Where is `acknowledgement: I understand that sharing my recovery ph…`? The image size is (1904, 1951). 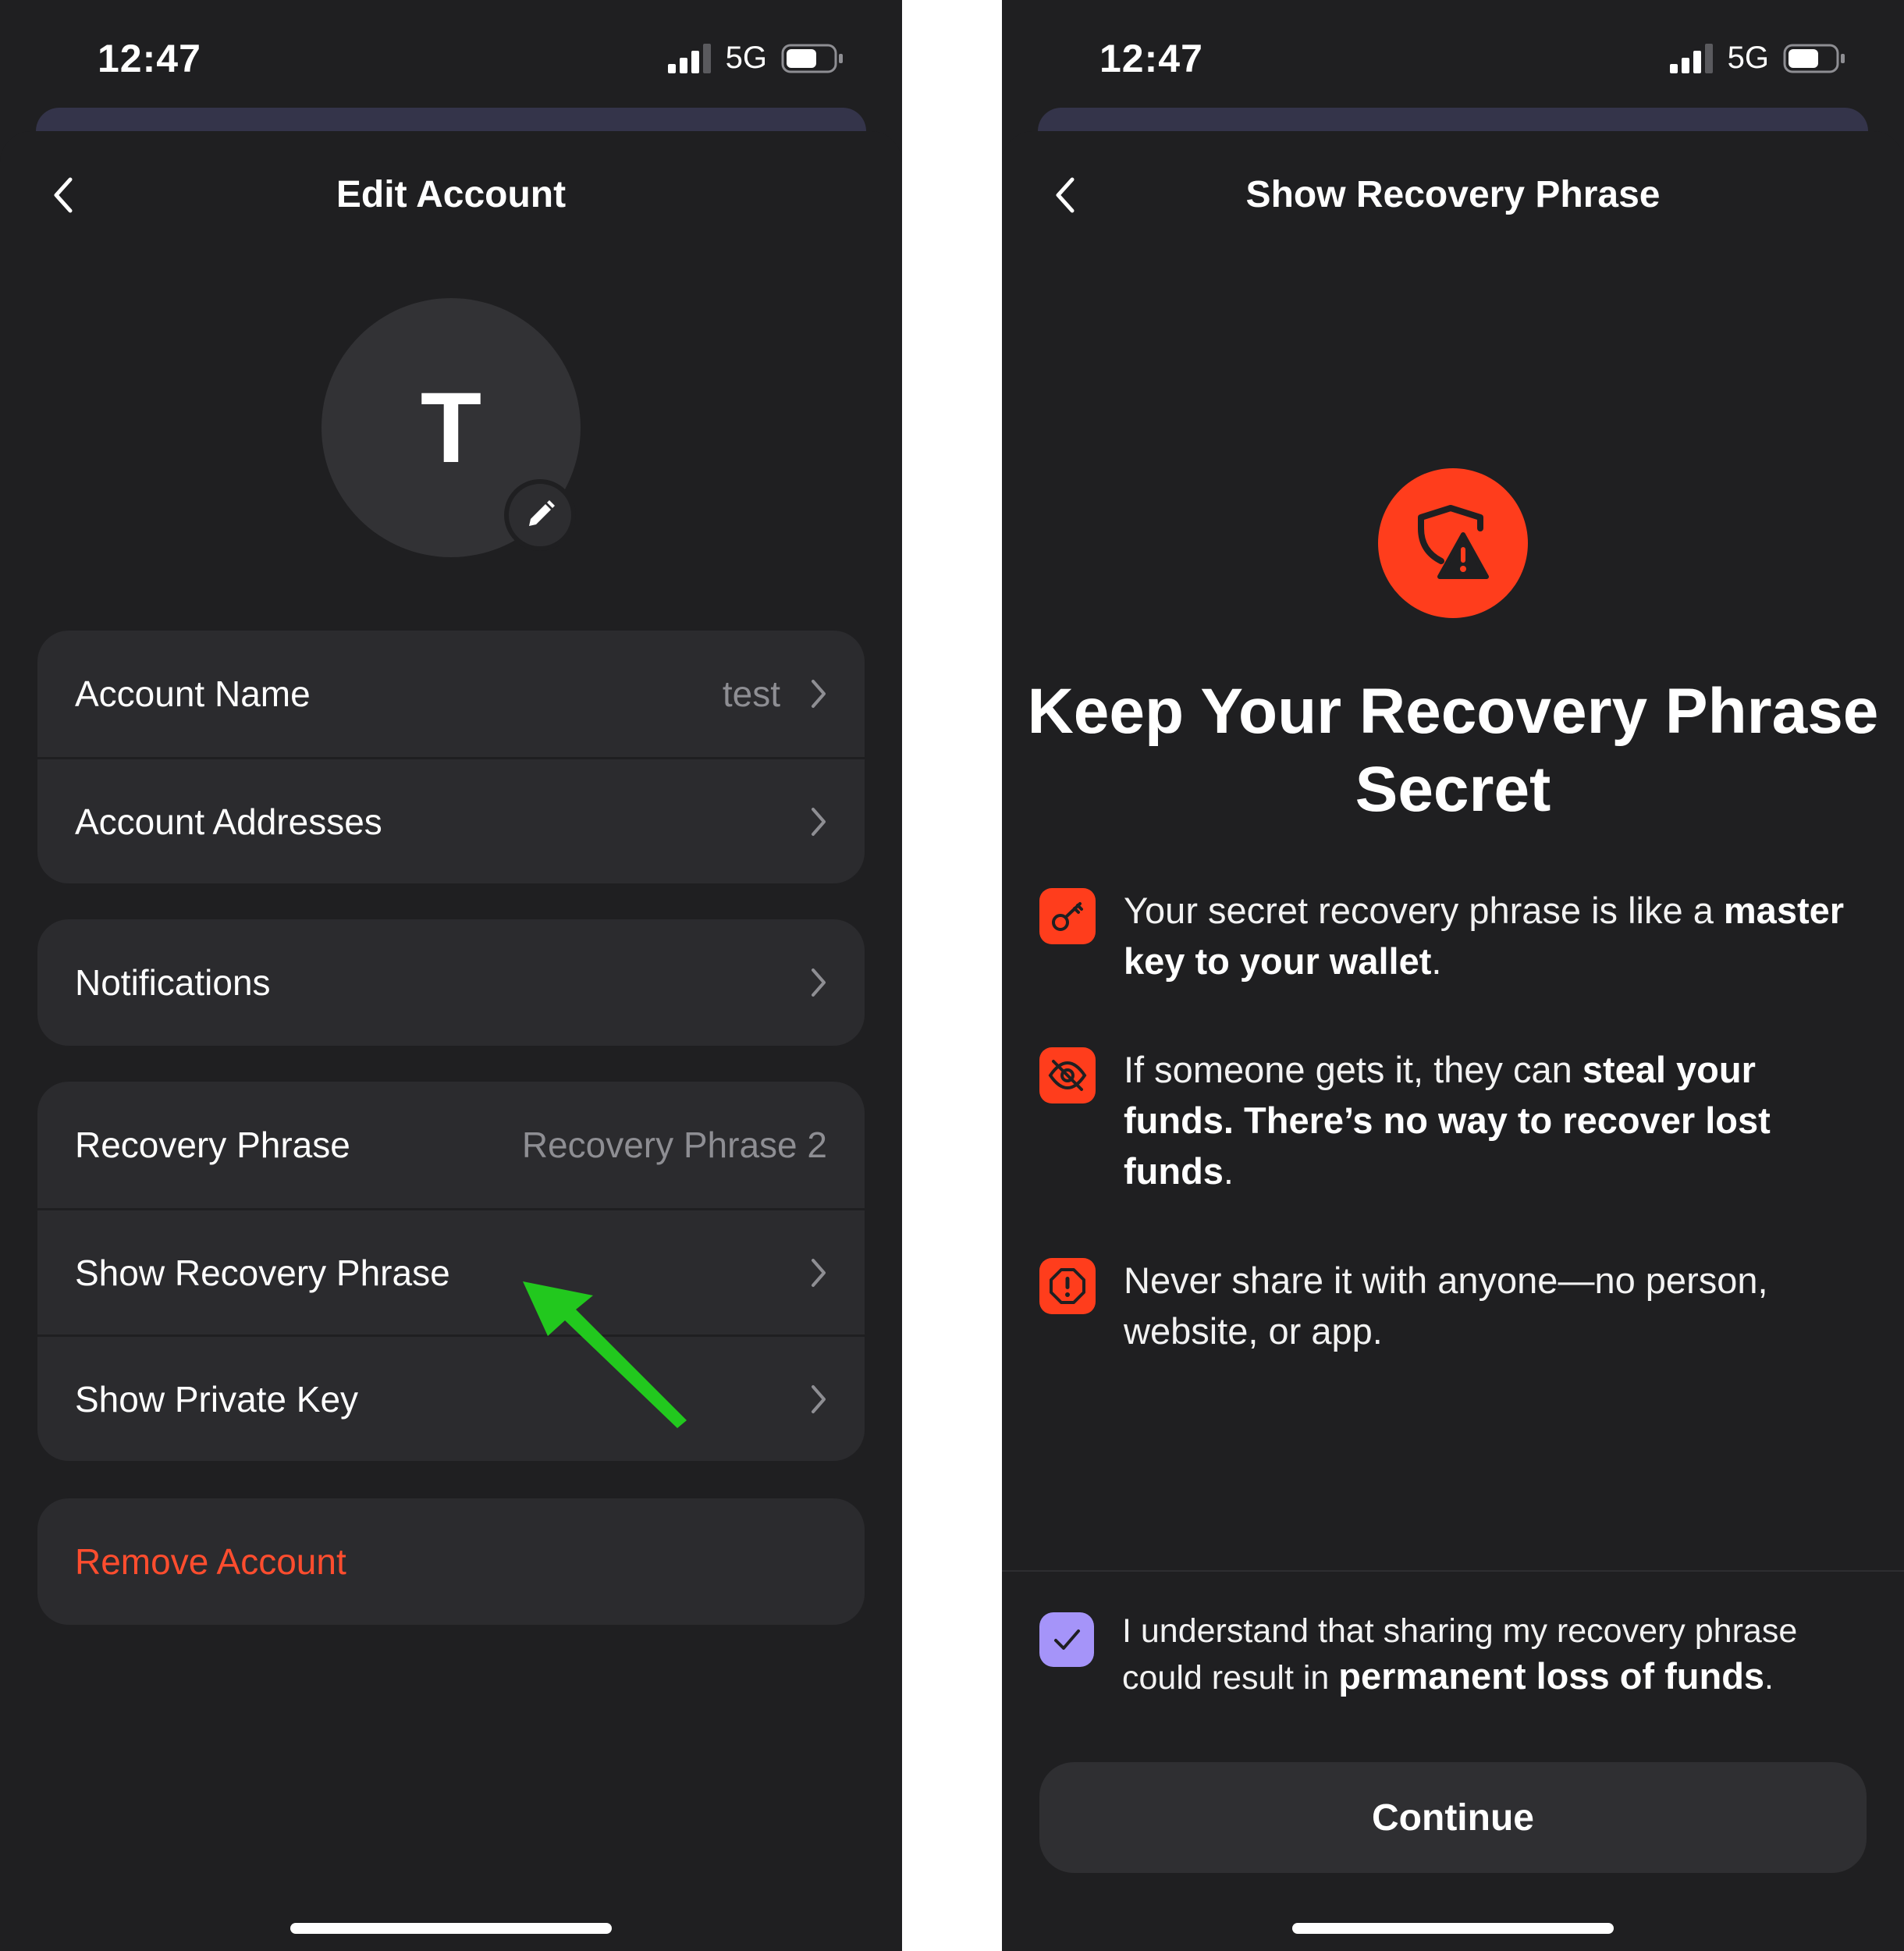
acknowledgement: I understand that sharing my recovery ph… is located at coordinates (1448, 1654).